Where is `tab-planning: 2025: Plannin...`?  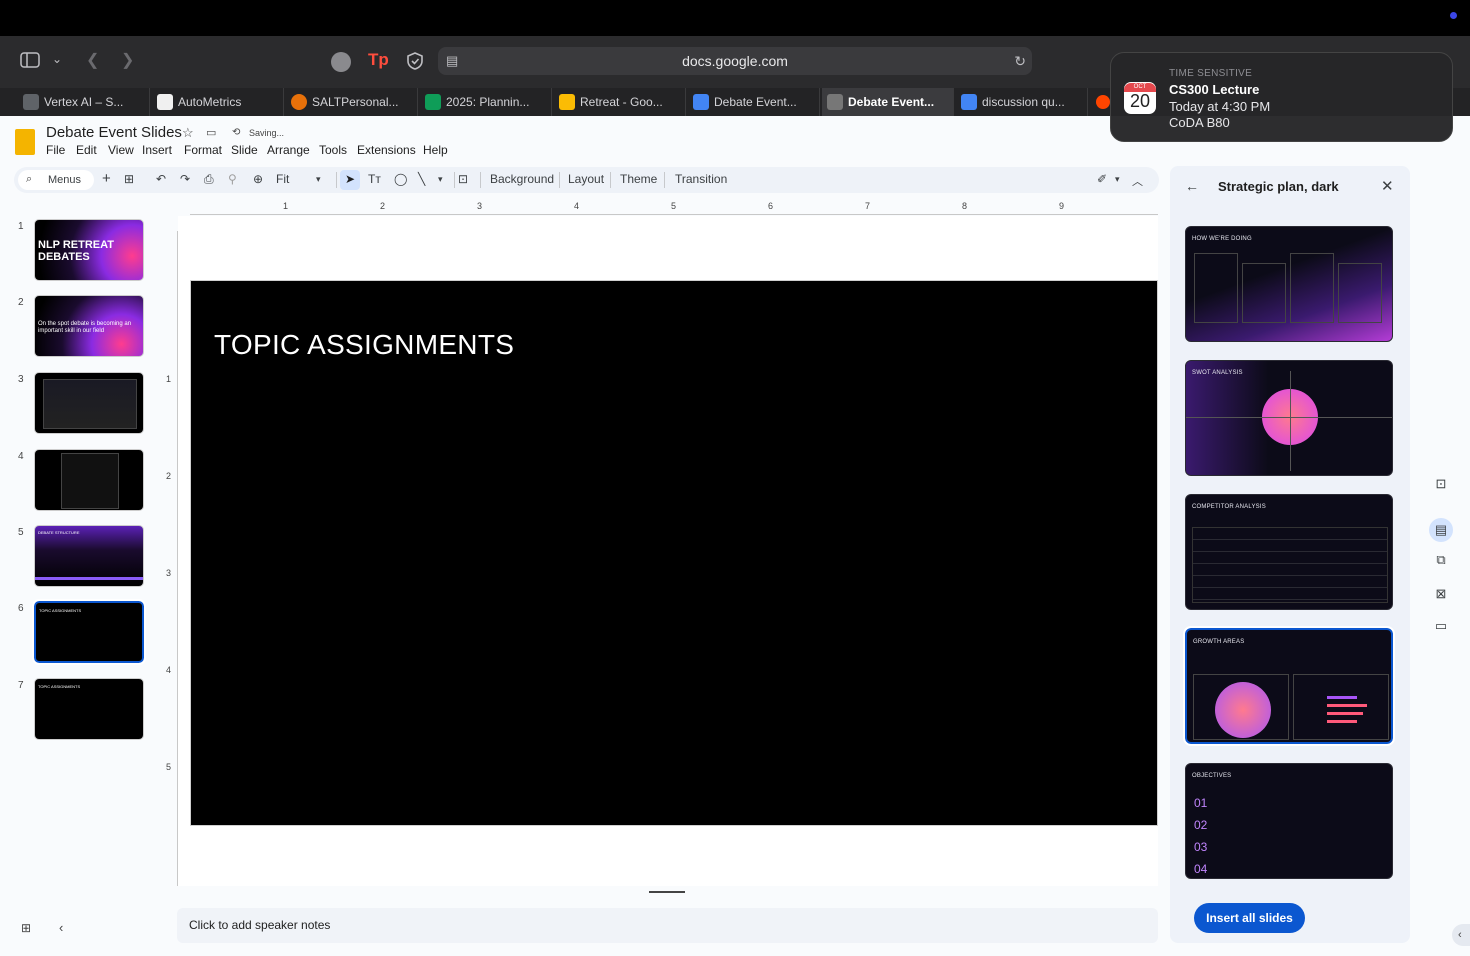 tab-planning: 2025: Plannin... is located at coordinates (486, 102).